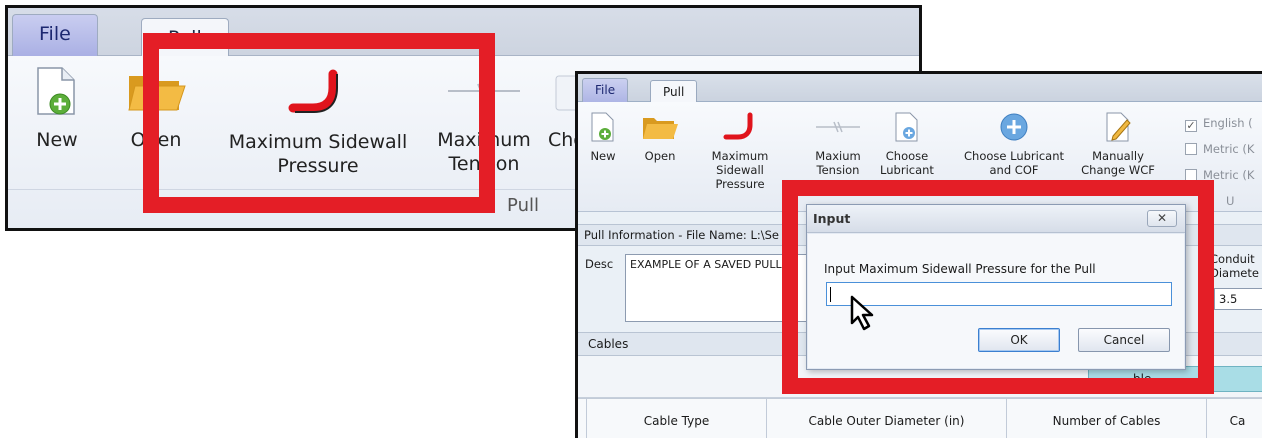 The height and width of the screenshot is (438, 1262). What do you see at coordinates (156, 140) in the screenshot?
I see `open-button-label: Open` at bounding box center [156, 140].